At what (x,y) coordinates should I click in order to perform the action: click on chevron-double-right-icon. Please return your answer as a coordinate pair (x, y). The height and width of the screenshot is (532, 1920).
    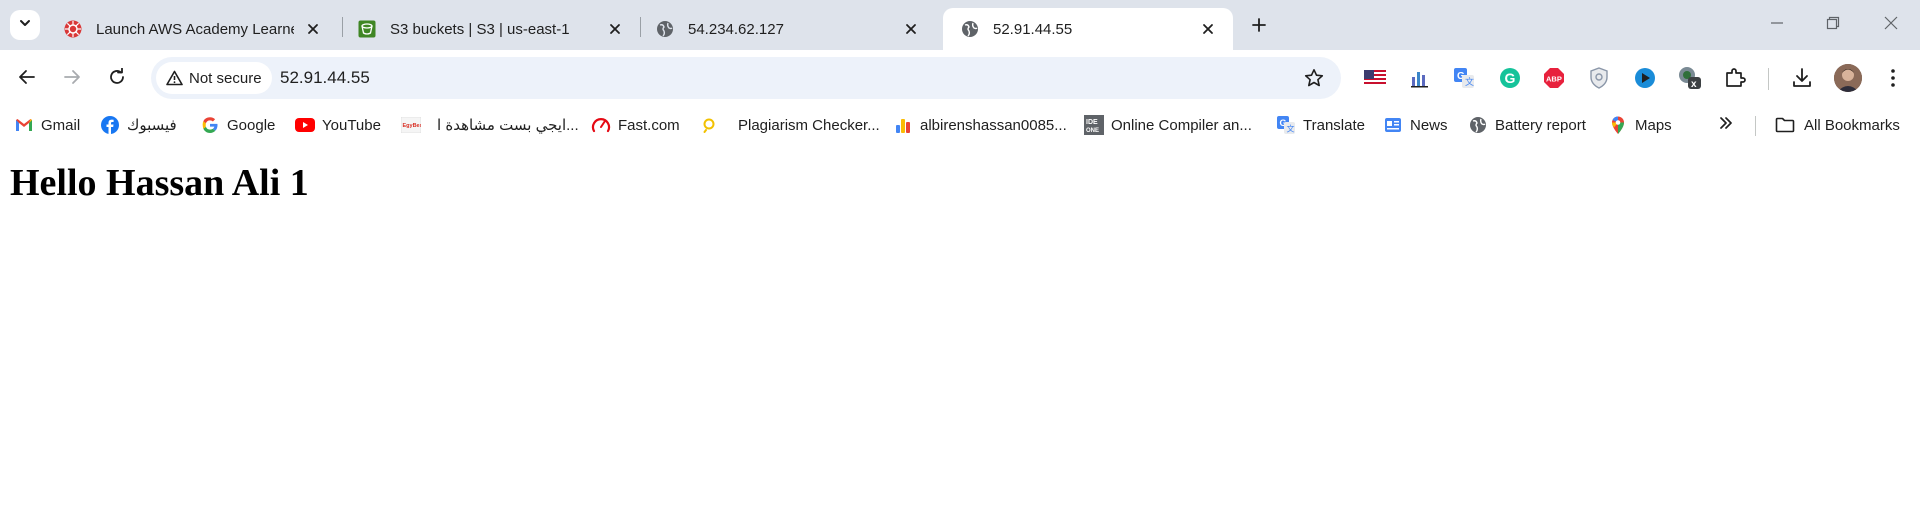
    Looking at the image, I should click on (1726, 125).